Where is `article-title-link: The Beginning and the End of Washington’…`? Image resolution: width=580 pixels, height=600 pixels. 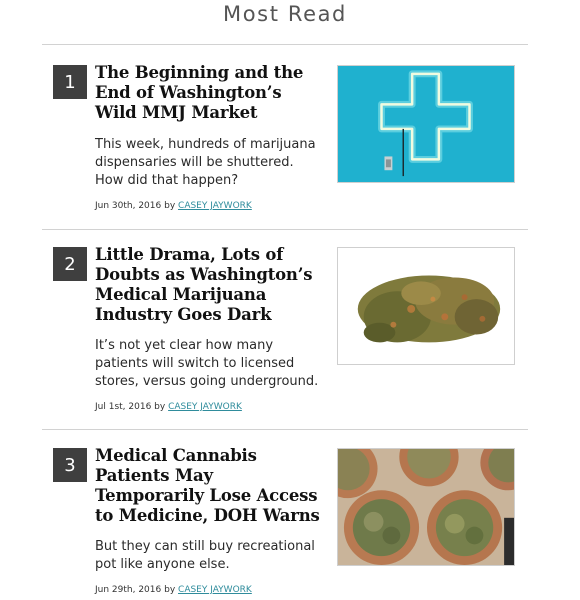
article-title-link: The Beginning and the End of Washington’… is located at coordinates (209, 93).